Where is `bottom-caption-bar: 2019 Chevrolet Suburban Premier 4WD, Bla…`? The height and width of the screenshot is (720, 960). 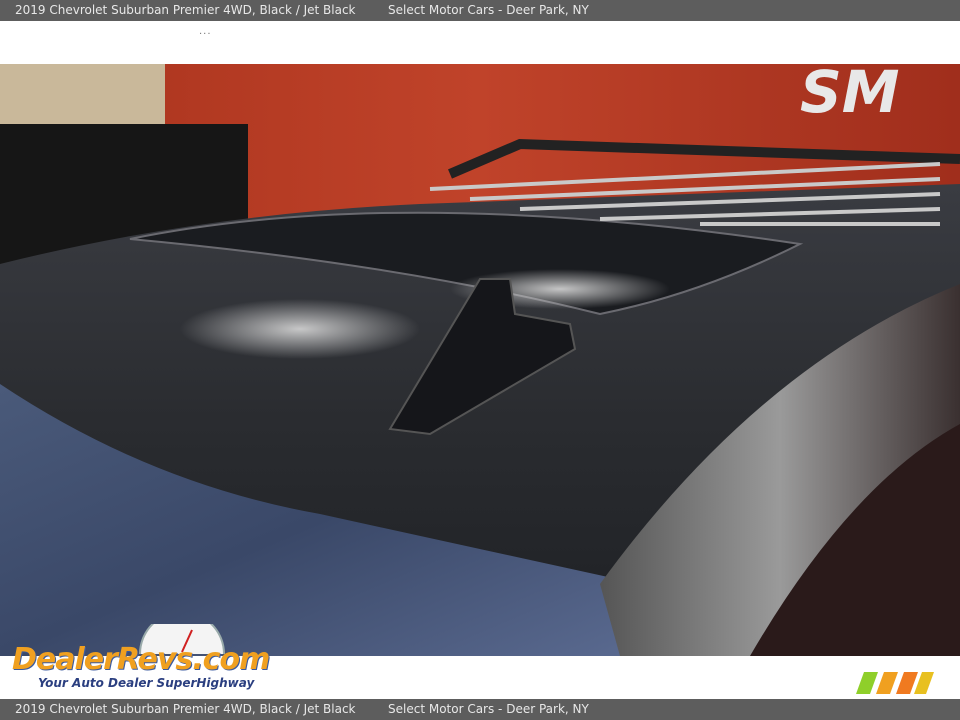
bottom-caption-bar: 2019 Chevrolet Suburban Premier 4WD, Bla… is located at coordinates (480, 709).